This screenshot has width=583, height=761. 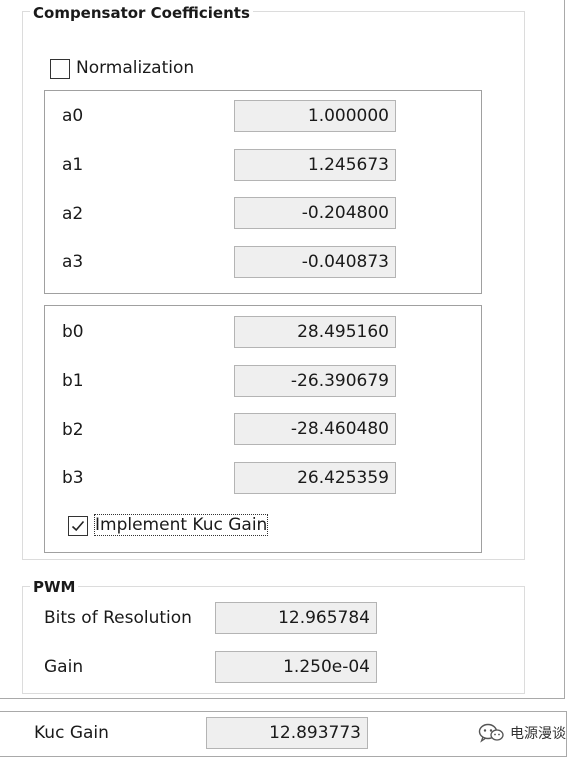 I want to click on coefficient-label-a3: a3, so click(x=73, y=262).